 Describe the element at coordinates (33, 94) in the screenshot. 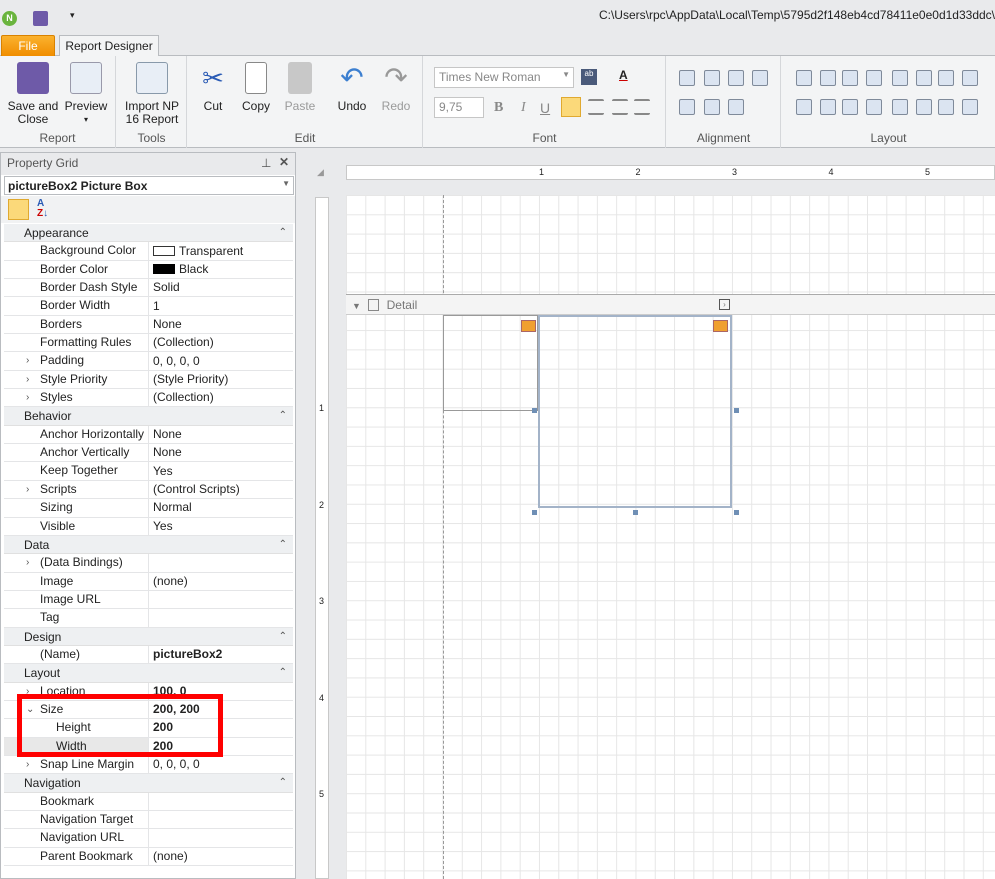

I see `save-and-close-button: Save and Close` at that location.